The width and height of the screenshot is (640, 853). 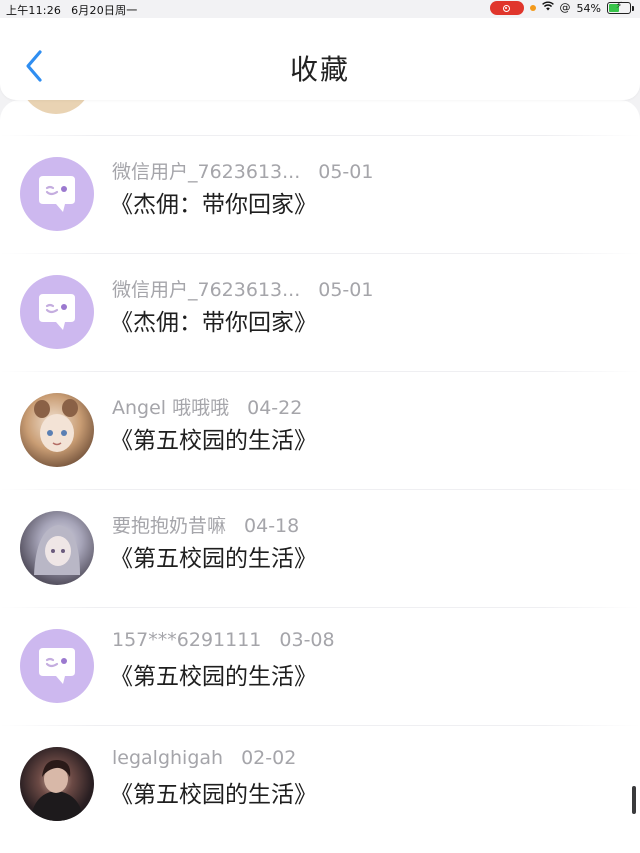 I want to click on item-meta: 157***6291111 03-08, so click(x=223, y=640).